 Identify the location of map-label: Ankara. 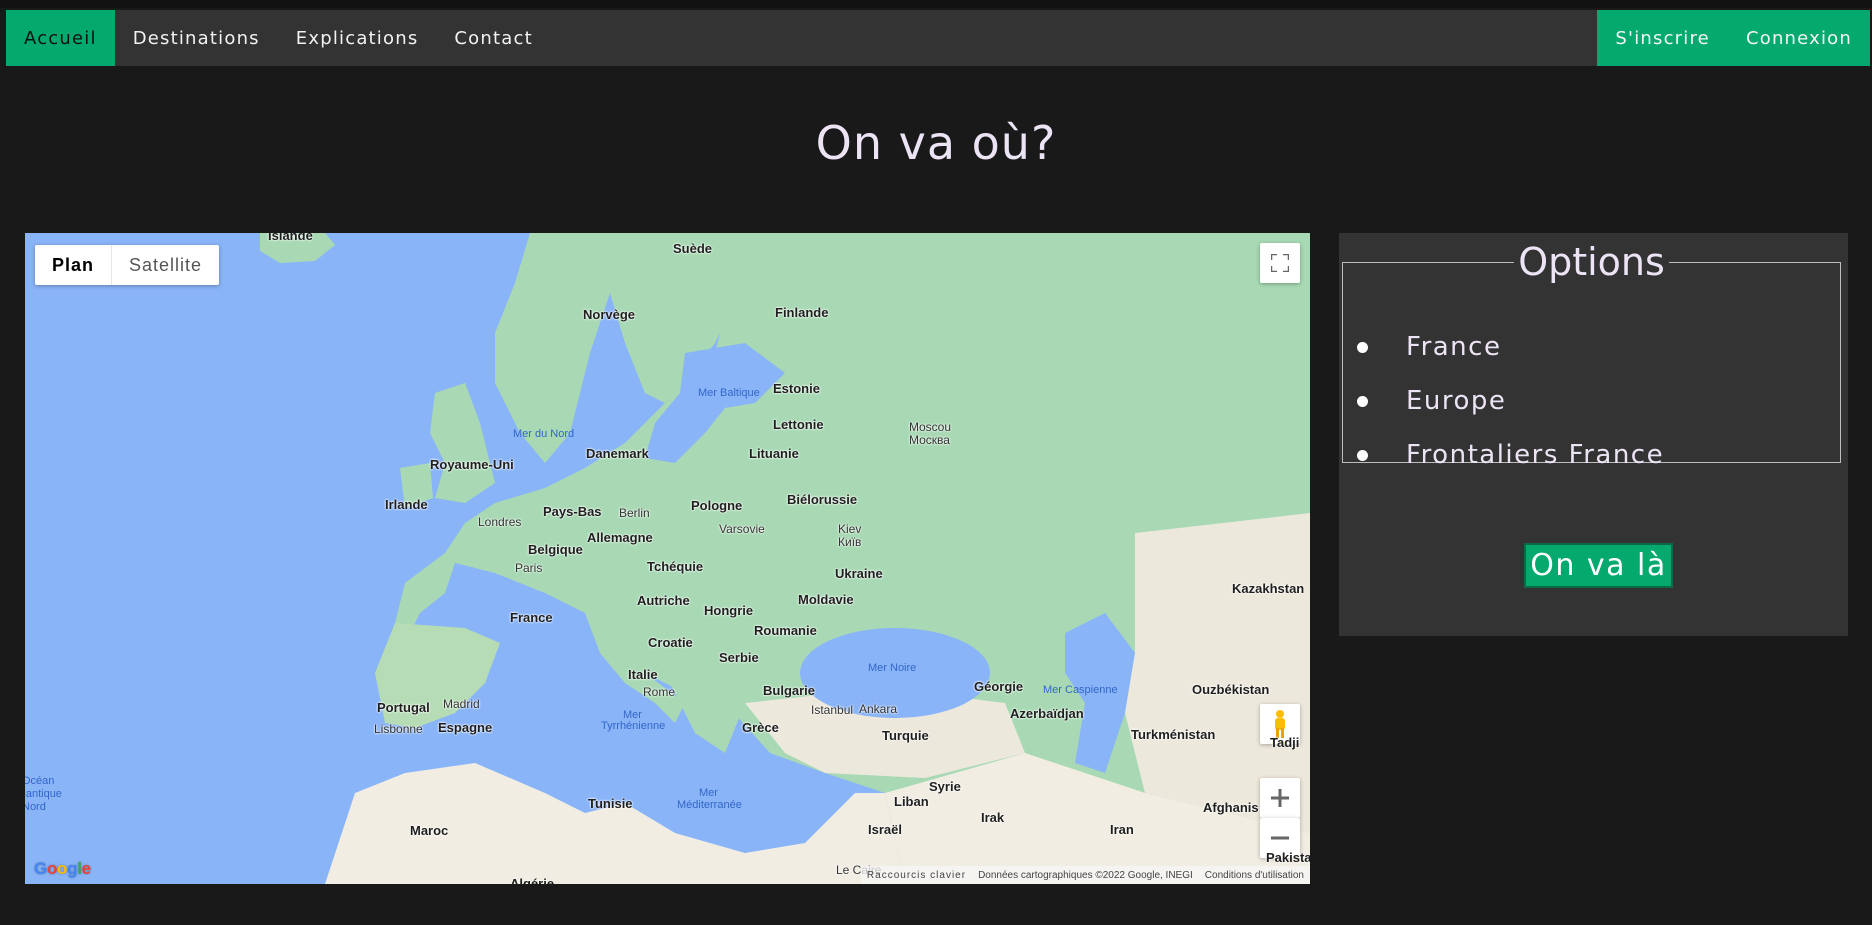
(878, 709).